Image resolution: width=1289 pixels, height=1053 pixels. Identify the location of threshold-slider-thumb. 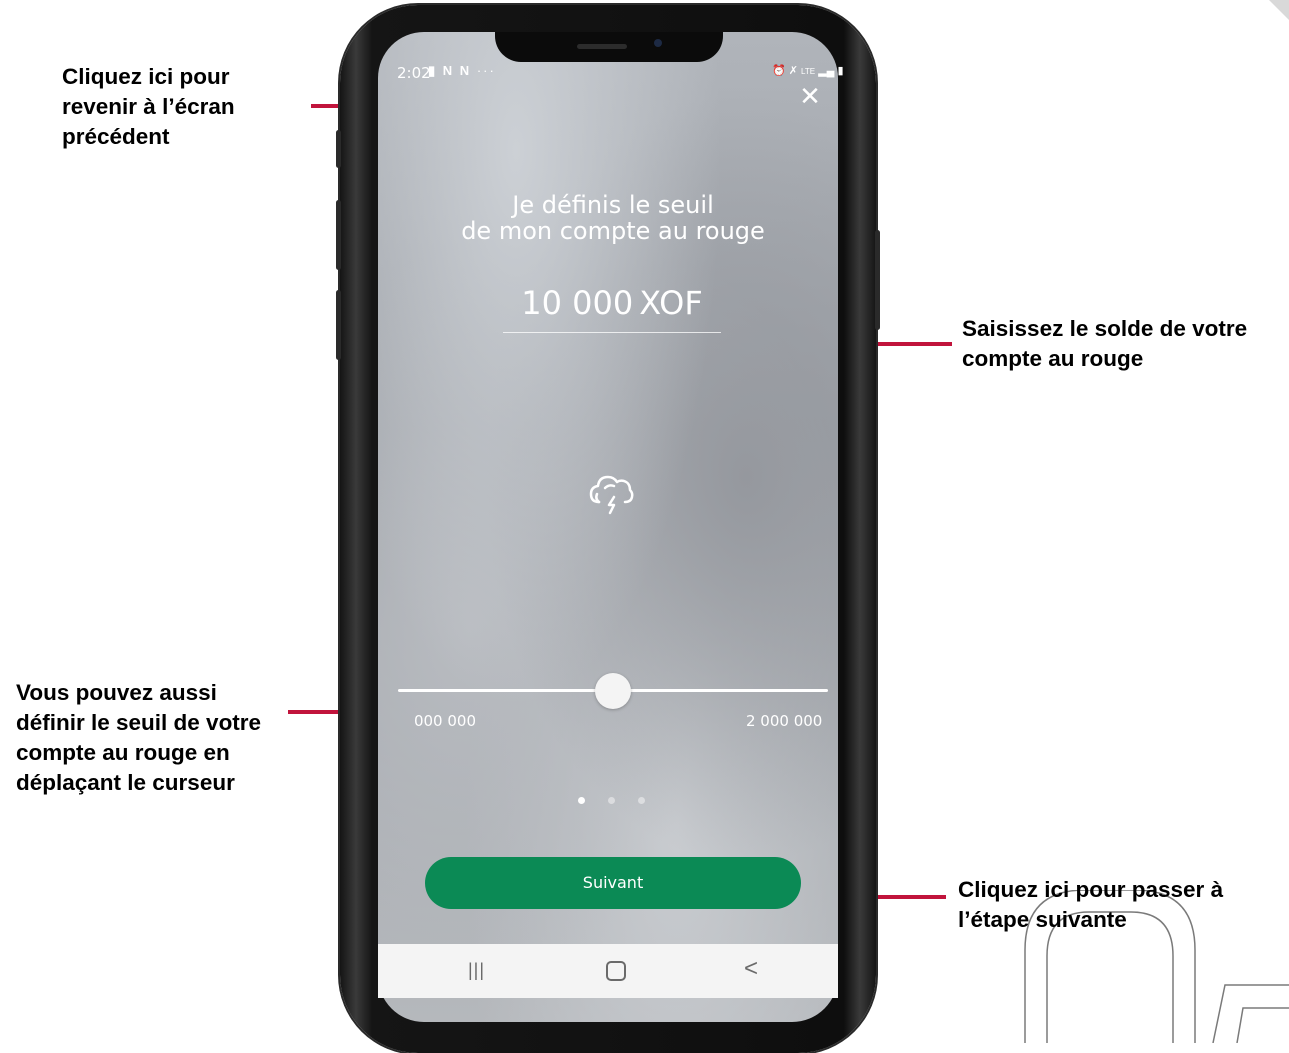
(613, 691).